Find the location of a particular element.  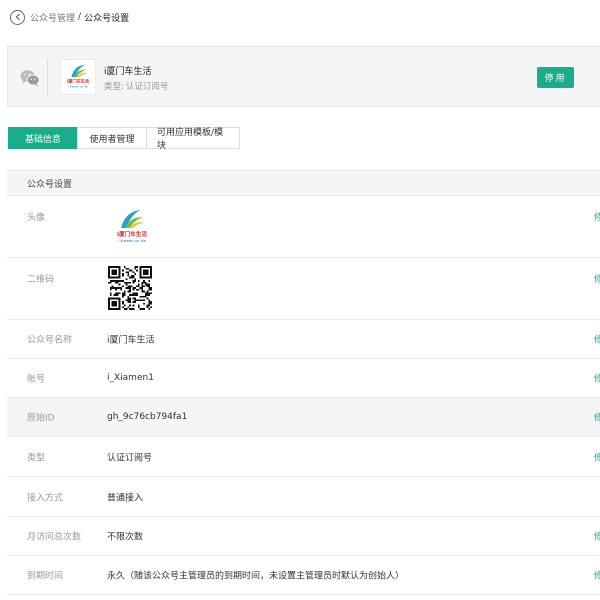

row-label: 帐号 is located at coordinates (36, 379).